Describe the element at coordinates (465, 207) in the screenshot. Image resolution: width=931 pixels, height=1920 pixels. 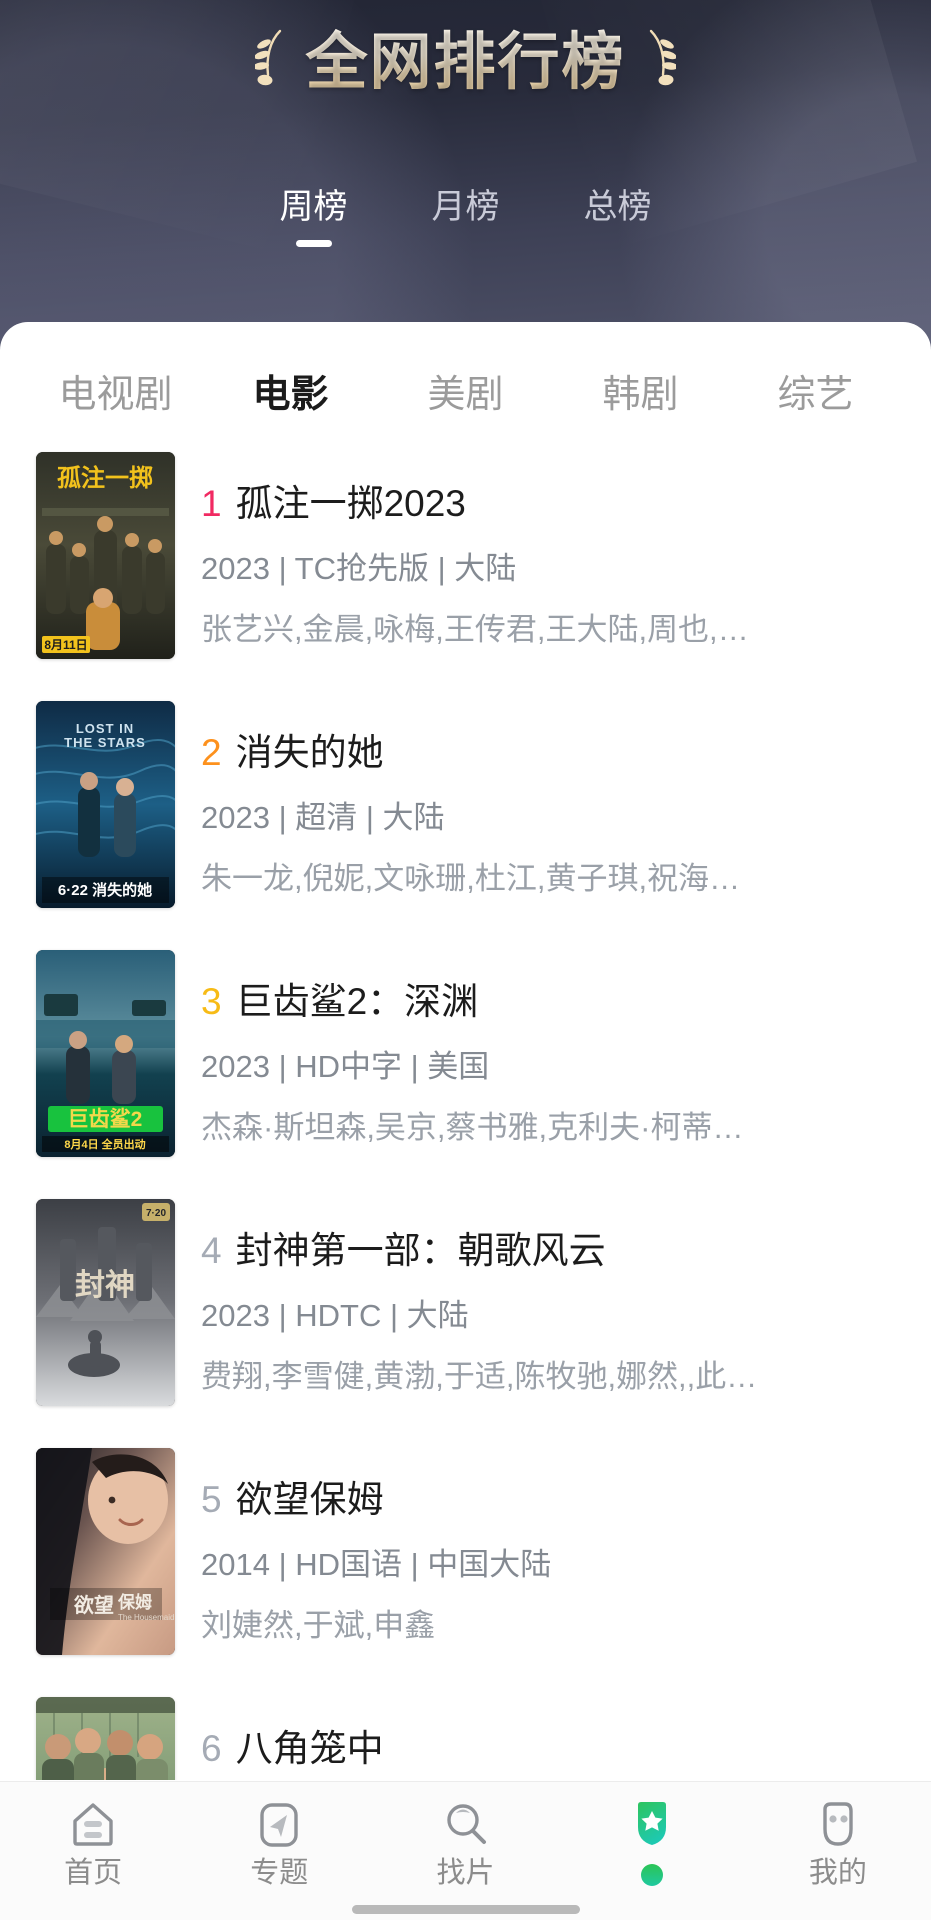
I see `period-tab-month-label: 月榜` at that location.